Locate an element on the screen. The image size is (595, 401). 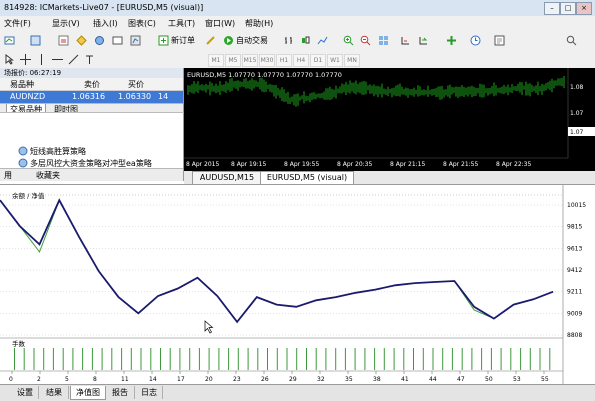
timeframe-mn: MN is located at coordinates (352, 60).